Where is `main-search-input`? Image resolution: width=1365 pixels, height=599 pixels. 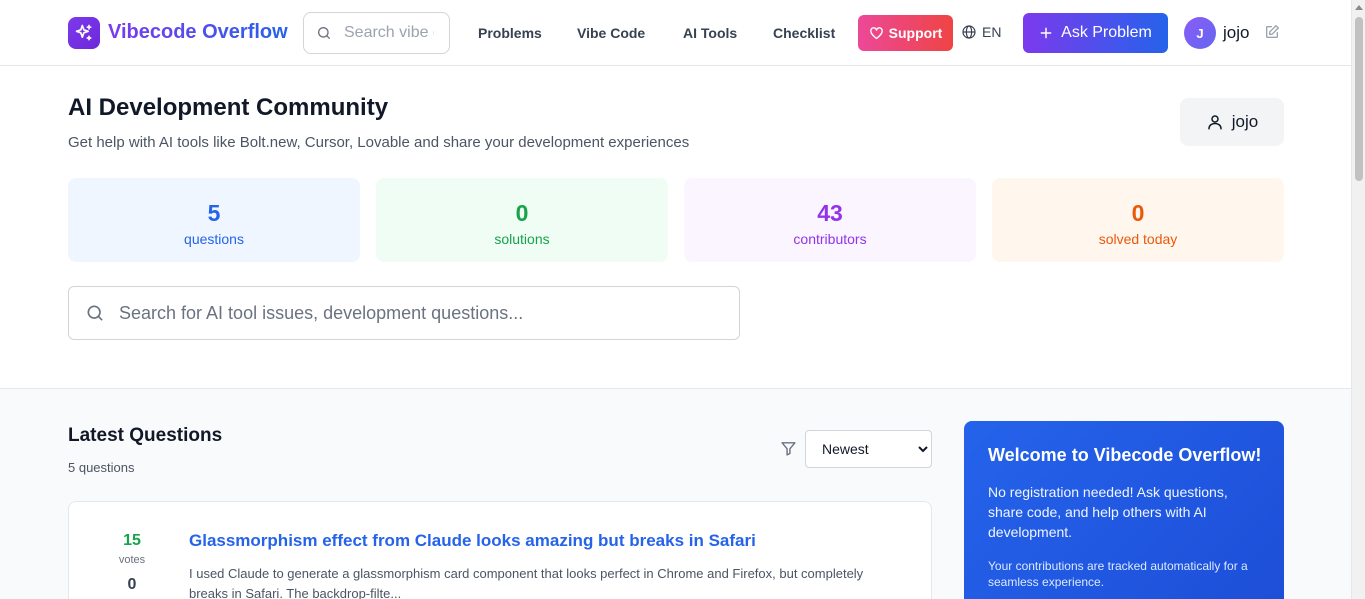
main-search-input is located at coordinates (419, 313).